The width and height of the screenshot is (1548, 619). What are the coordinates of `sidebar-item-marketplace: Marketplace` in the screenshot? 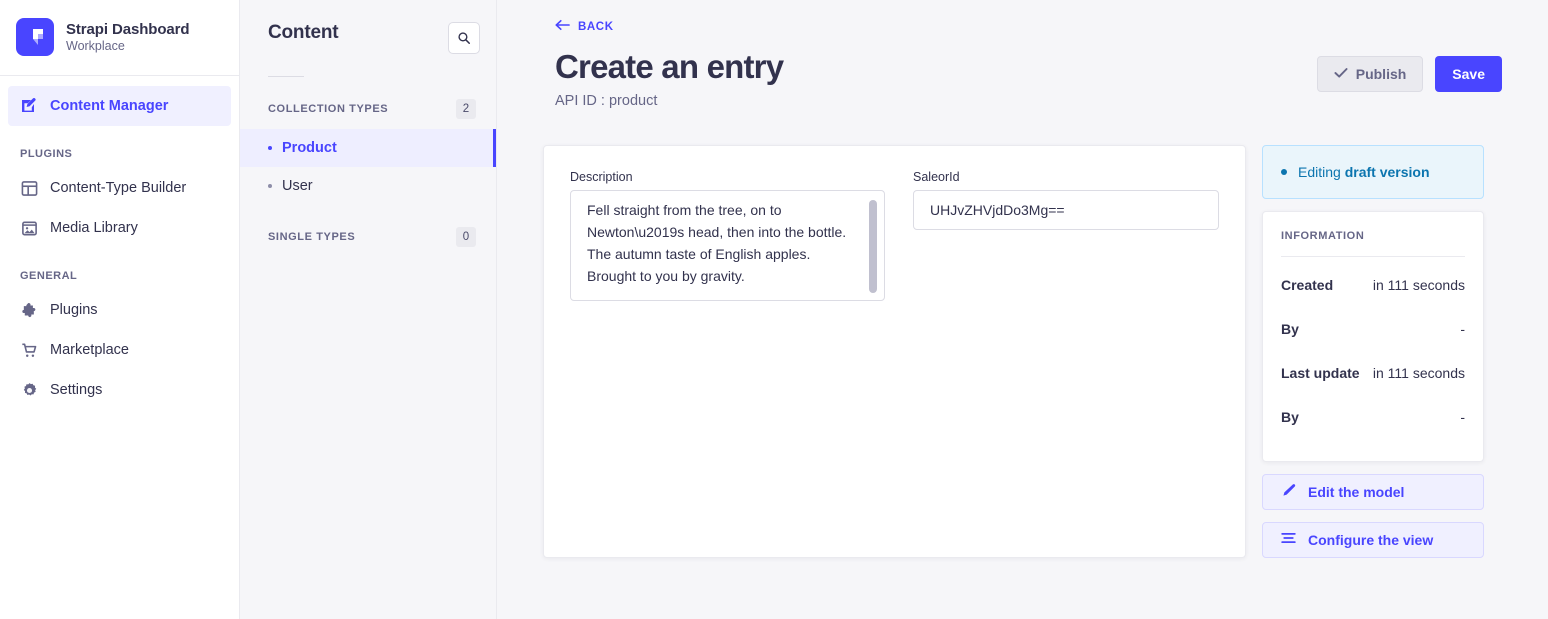 It's located at (119, 350).